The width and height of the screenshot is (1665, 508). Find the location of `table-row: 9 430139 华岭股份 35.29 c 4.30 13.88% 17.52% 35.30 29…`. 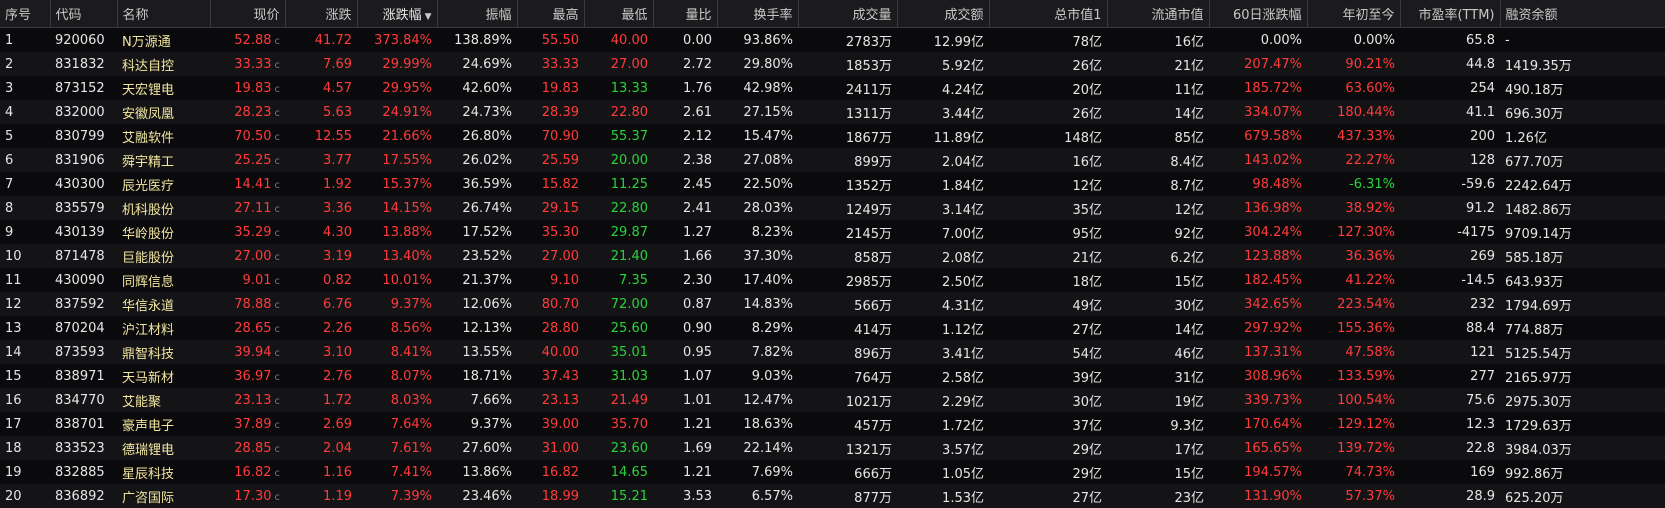

table-row: 9 430139 华岭股份 35.29 c 4.30 13.88% 17.52% 35.30 29… is located at coordinates (832, 232).